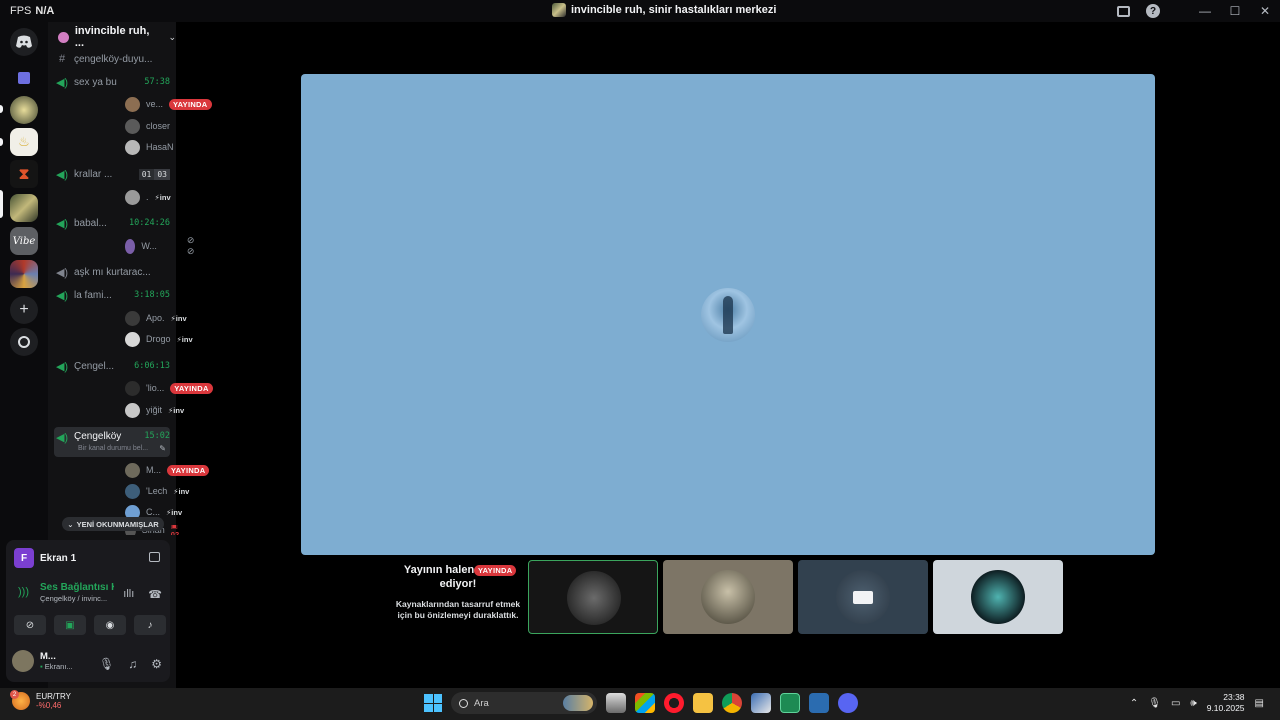 The width and height of the screenshot is (1280, 720). What do you see at coordinates (24, 142) in the screenshot?
I see `server-icon-2: ♨` at bounding box center [24, 142].